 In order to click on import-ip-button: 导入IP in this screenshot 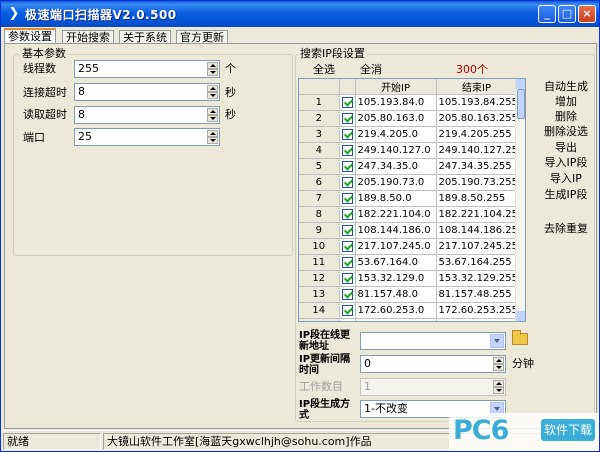, I will do `click(566, 179)`.